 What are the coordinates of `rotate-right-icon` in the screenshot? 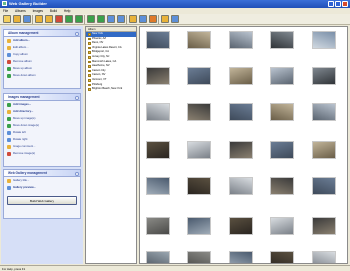 It's located at (121, 19).